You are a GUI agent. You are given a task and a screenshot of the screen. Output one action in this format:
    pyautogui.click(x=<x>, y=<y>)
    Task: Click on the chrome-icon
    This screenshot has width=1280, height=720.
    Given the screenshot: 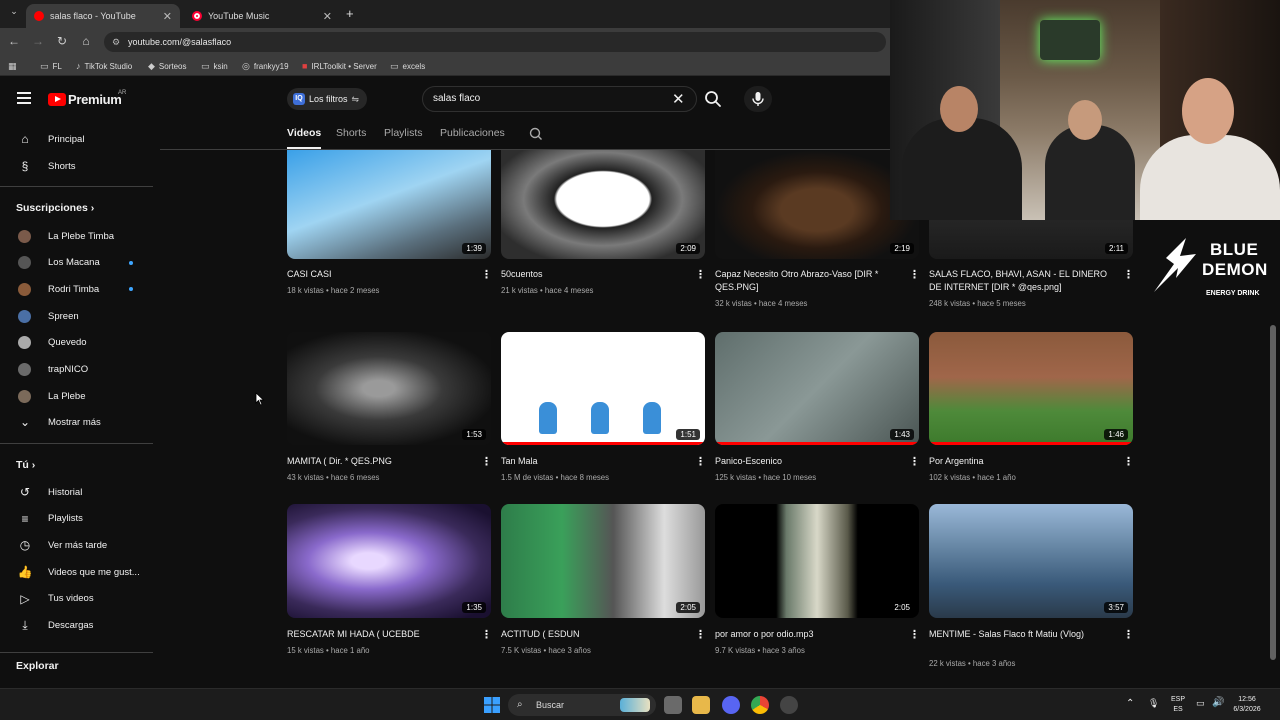 What is the action you would take?
    pyautogui.click(x=760, y=705)
    